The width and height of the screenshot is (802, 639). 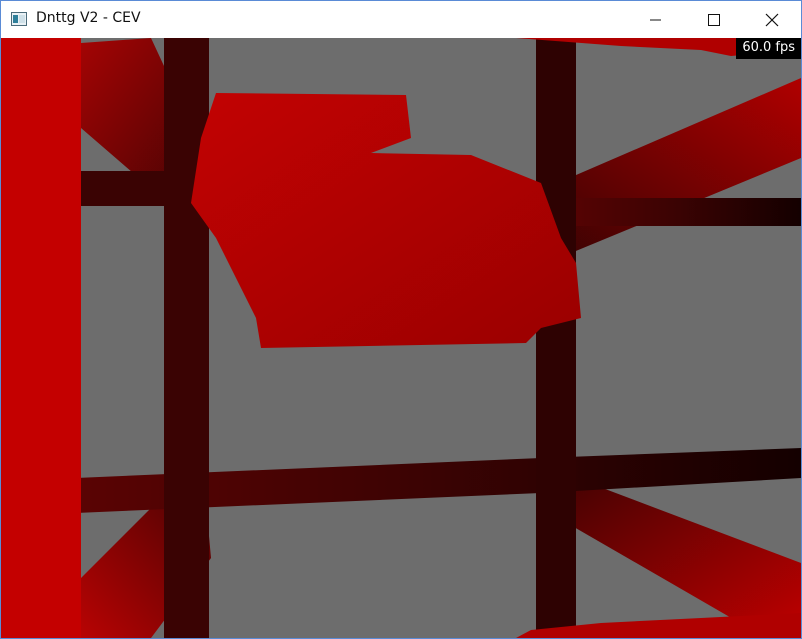 I want to click on red-pillar-left, so click(x=41, y=338).